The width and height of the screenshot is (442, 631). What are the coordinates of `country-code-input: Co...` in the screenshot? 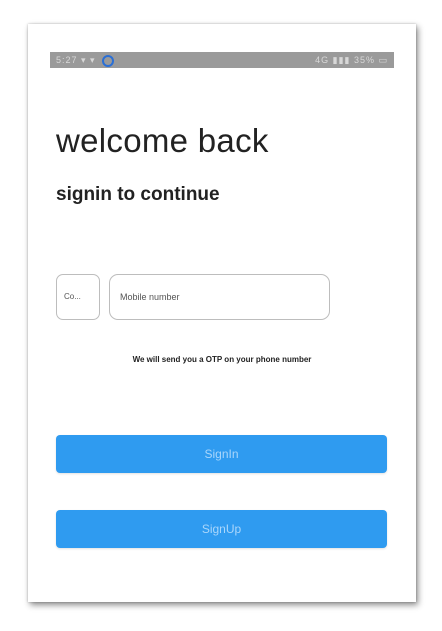 It's located at (78, 297).